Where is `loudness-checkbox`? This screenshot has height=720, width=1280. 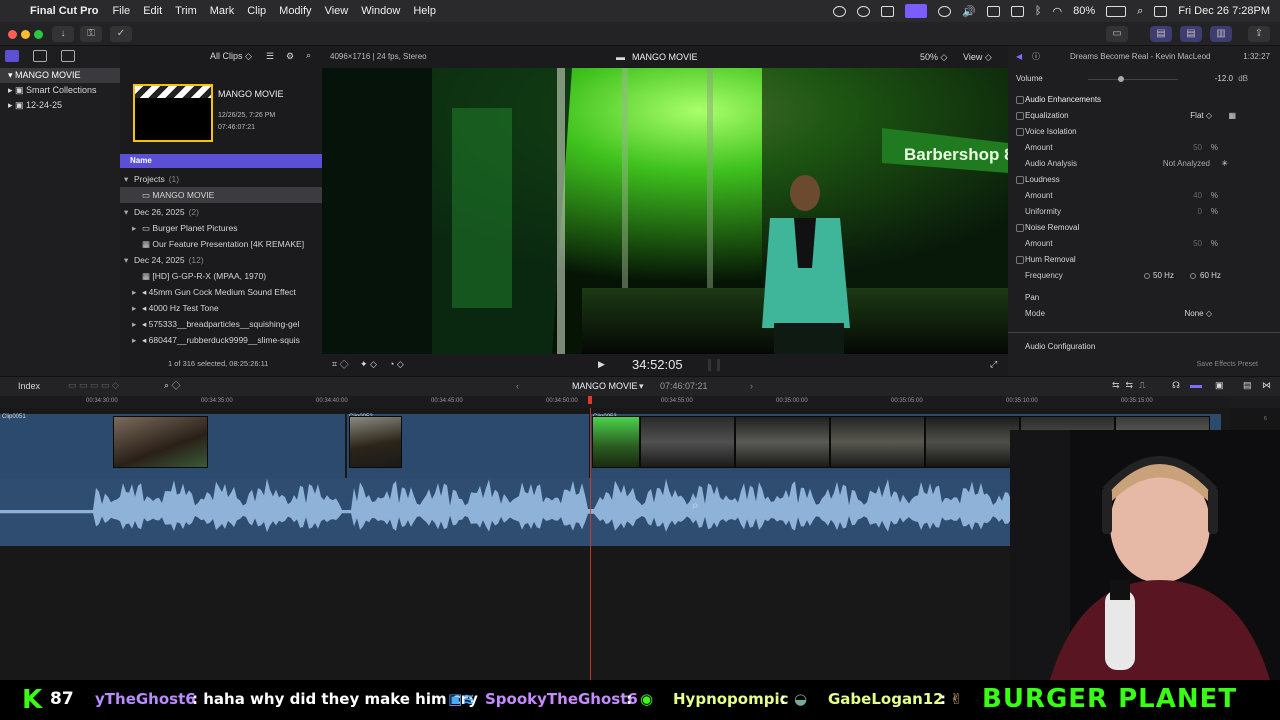 loudness-checkbox is located at coordinates (1020, 180).